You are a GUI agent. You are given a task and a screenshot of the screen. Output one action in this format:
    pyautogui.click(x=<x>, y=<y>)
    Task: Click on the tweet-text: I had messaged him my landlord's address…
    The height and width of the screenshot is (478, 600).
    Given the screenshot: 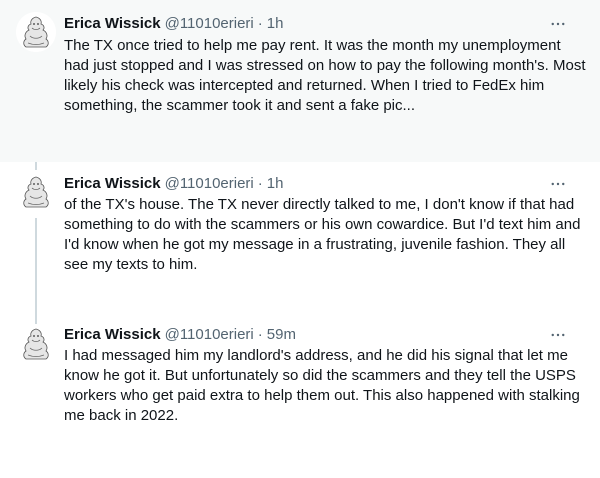 What is the action you would take?
    pyautogui.click(x=322, y=385)
    